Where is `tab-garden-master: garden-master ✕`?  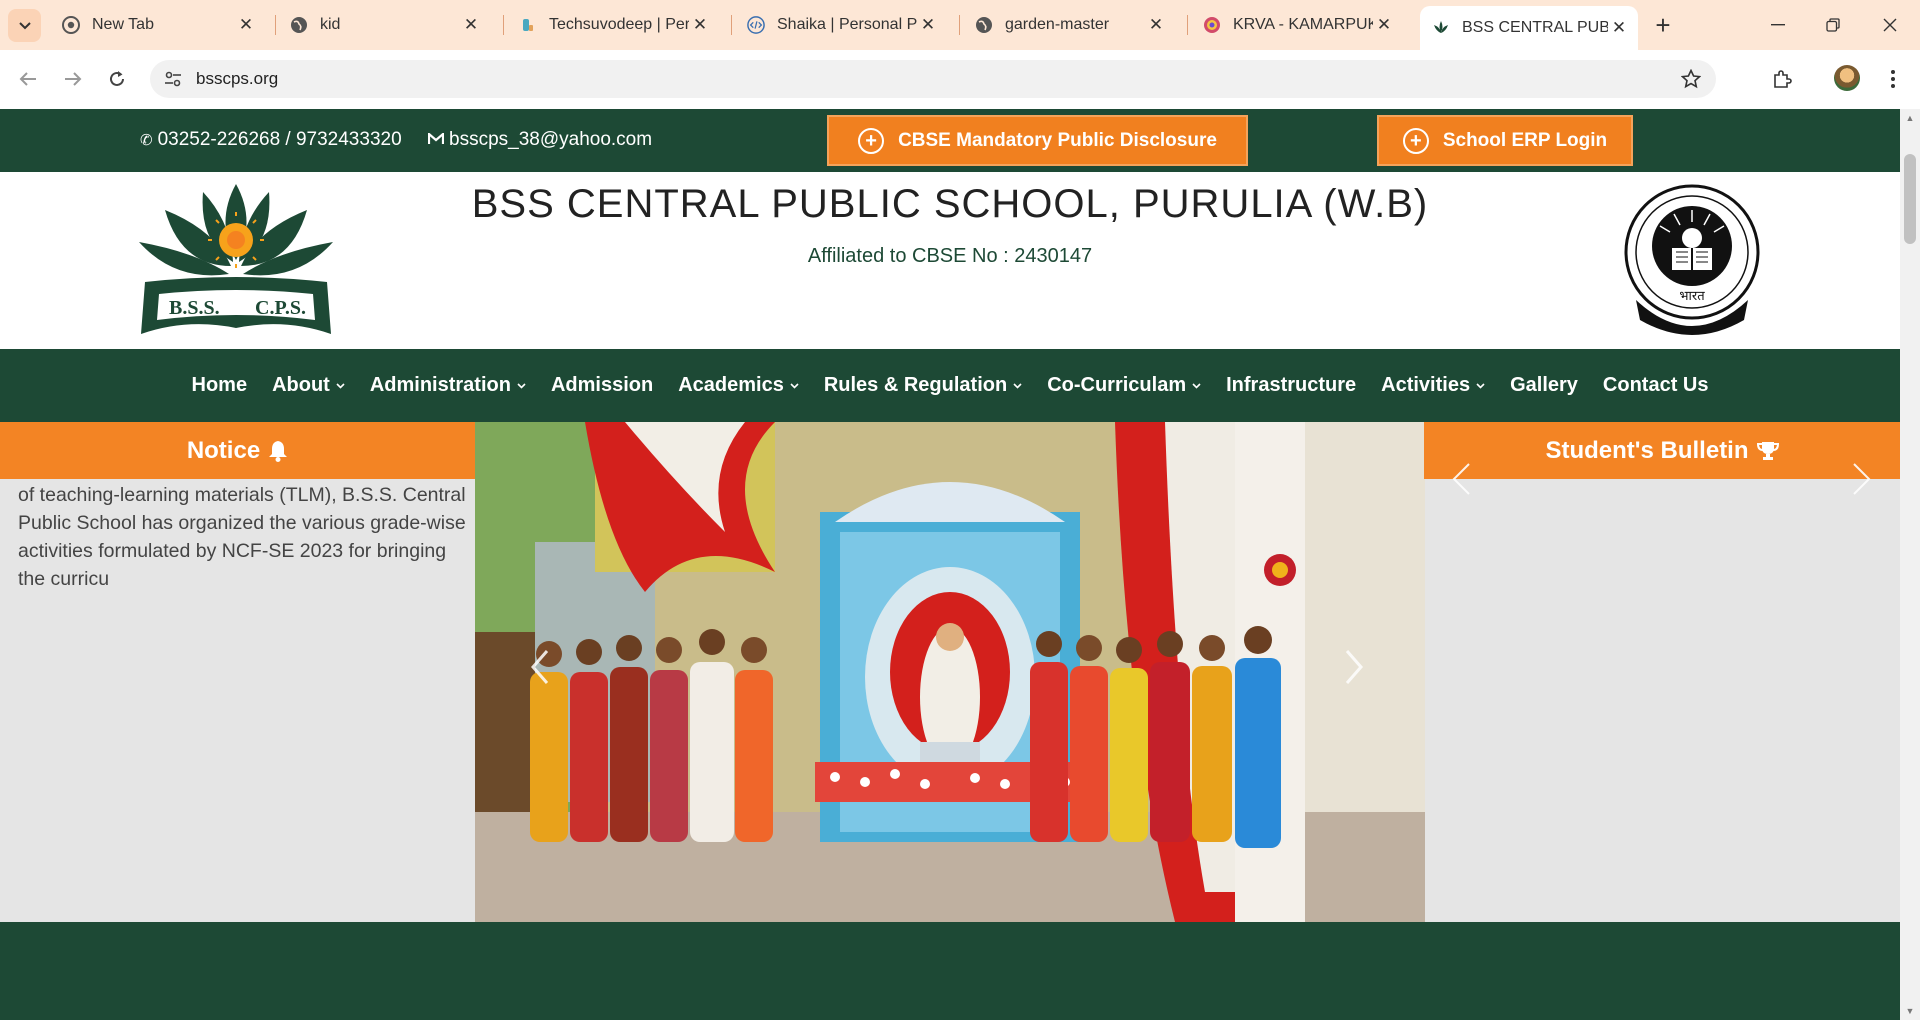 tab-garden-master: garden-master ✕ is located at coordinates (1069, 25).